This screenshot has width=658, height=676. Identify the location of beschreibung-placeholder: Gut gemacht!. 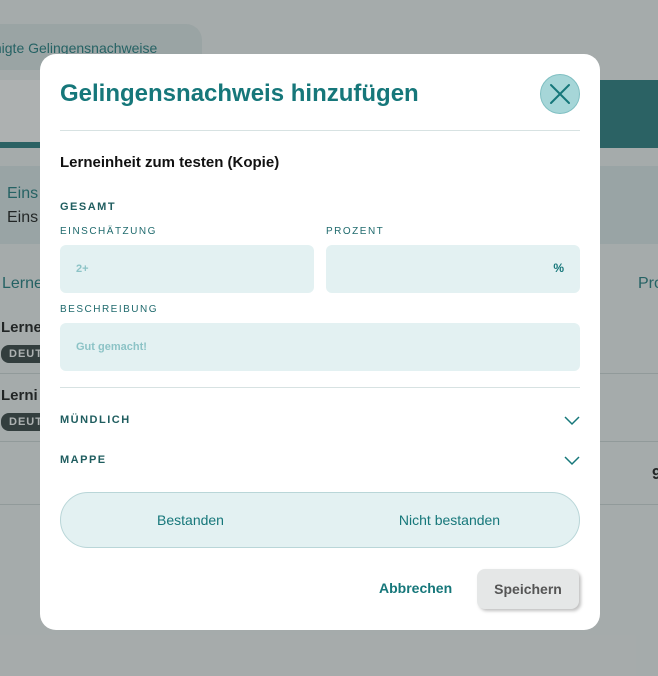
(111, 347).